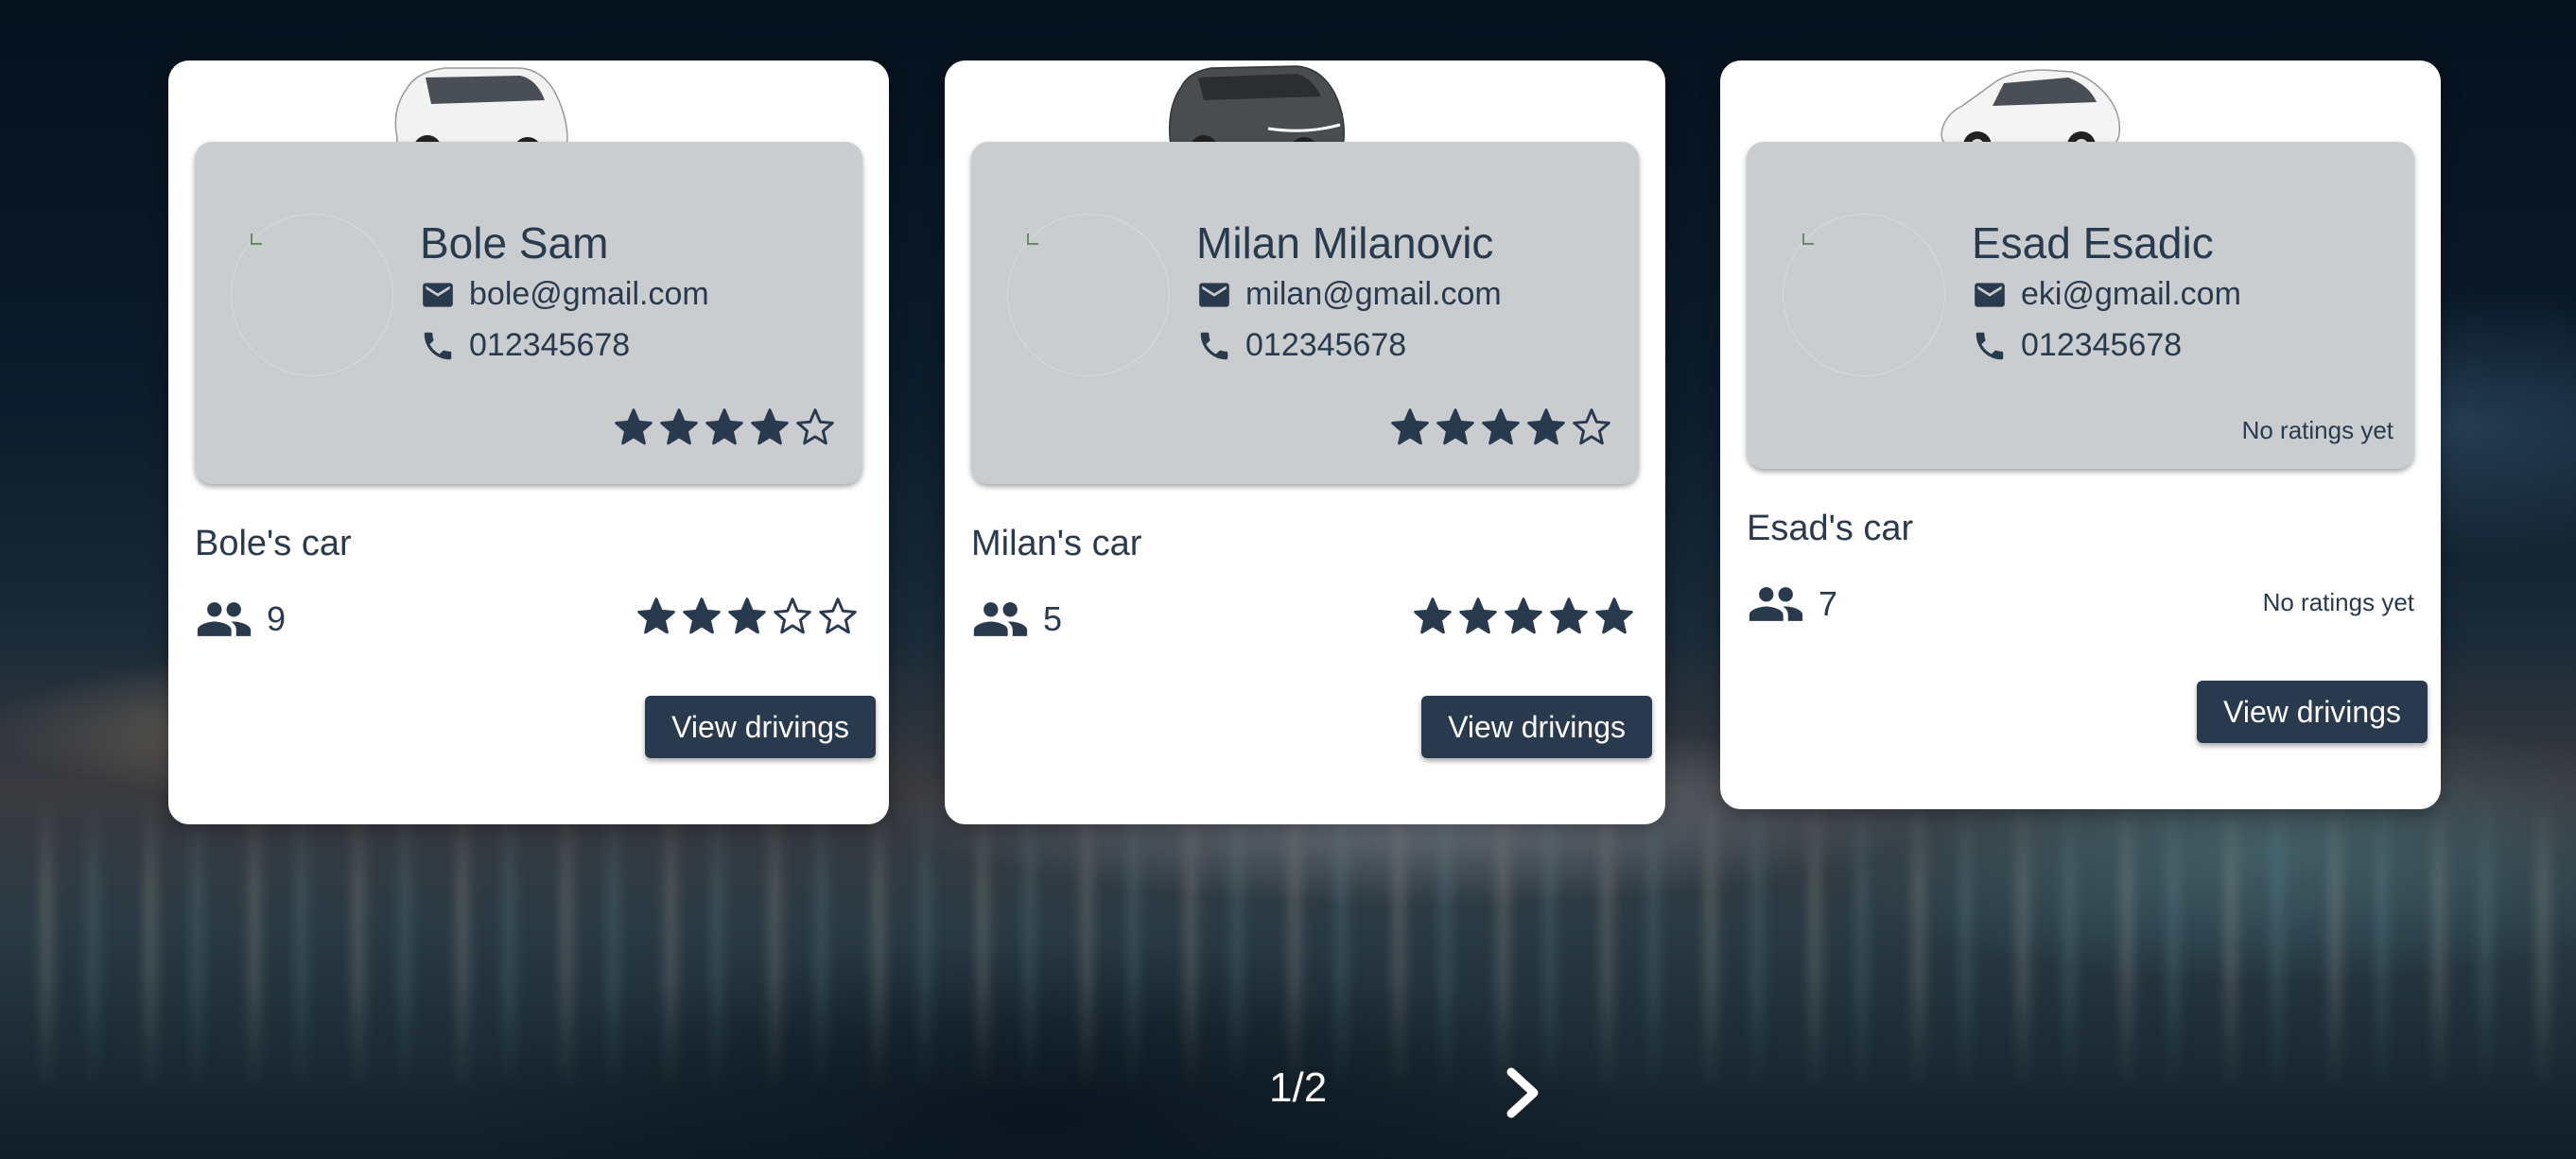 The image size is (2576, 1159). I want to click on driver-name: Esad Esadic, so click(2093, 243).